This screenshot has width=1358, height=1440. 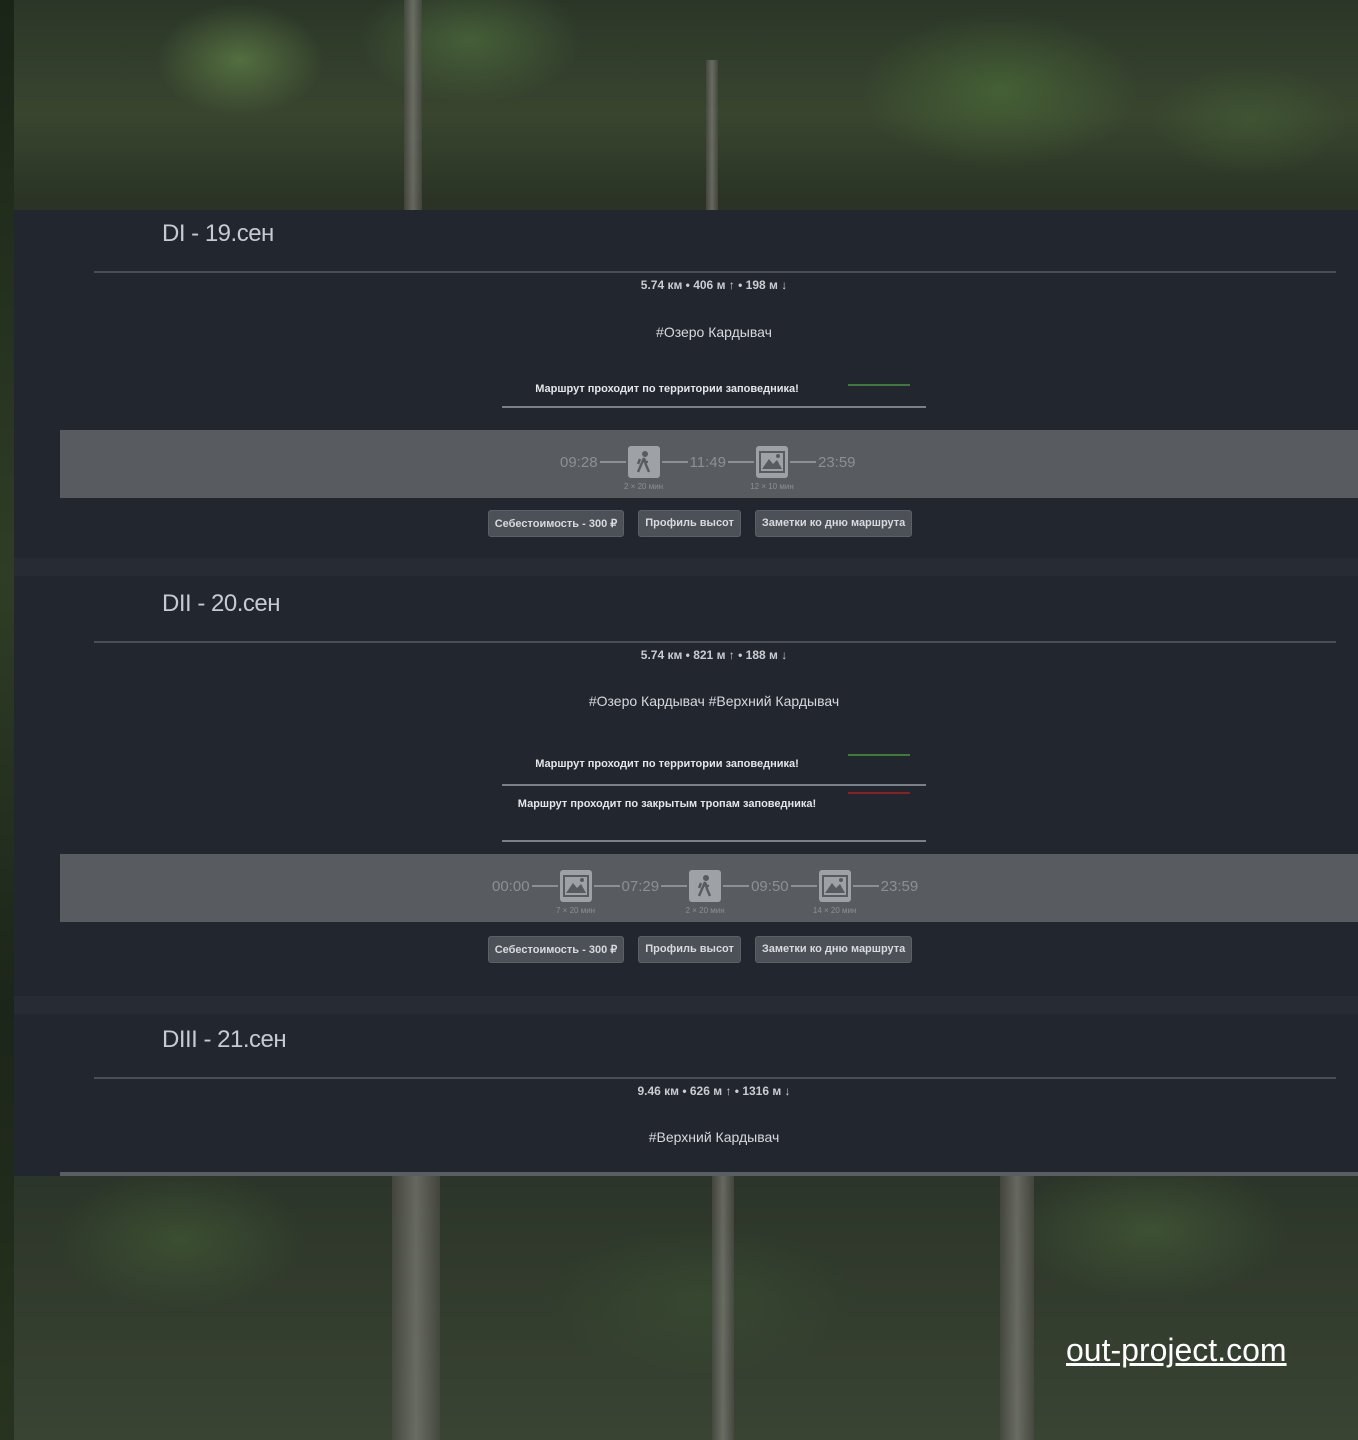 I want to click on timeline-subtext: 7 × 20 мин, so click(x=576, y=910).